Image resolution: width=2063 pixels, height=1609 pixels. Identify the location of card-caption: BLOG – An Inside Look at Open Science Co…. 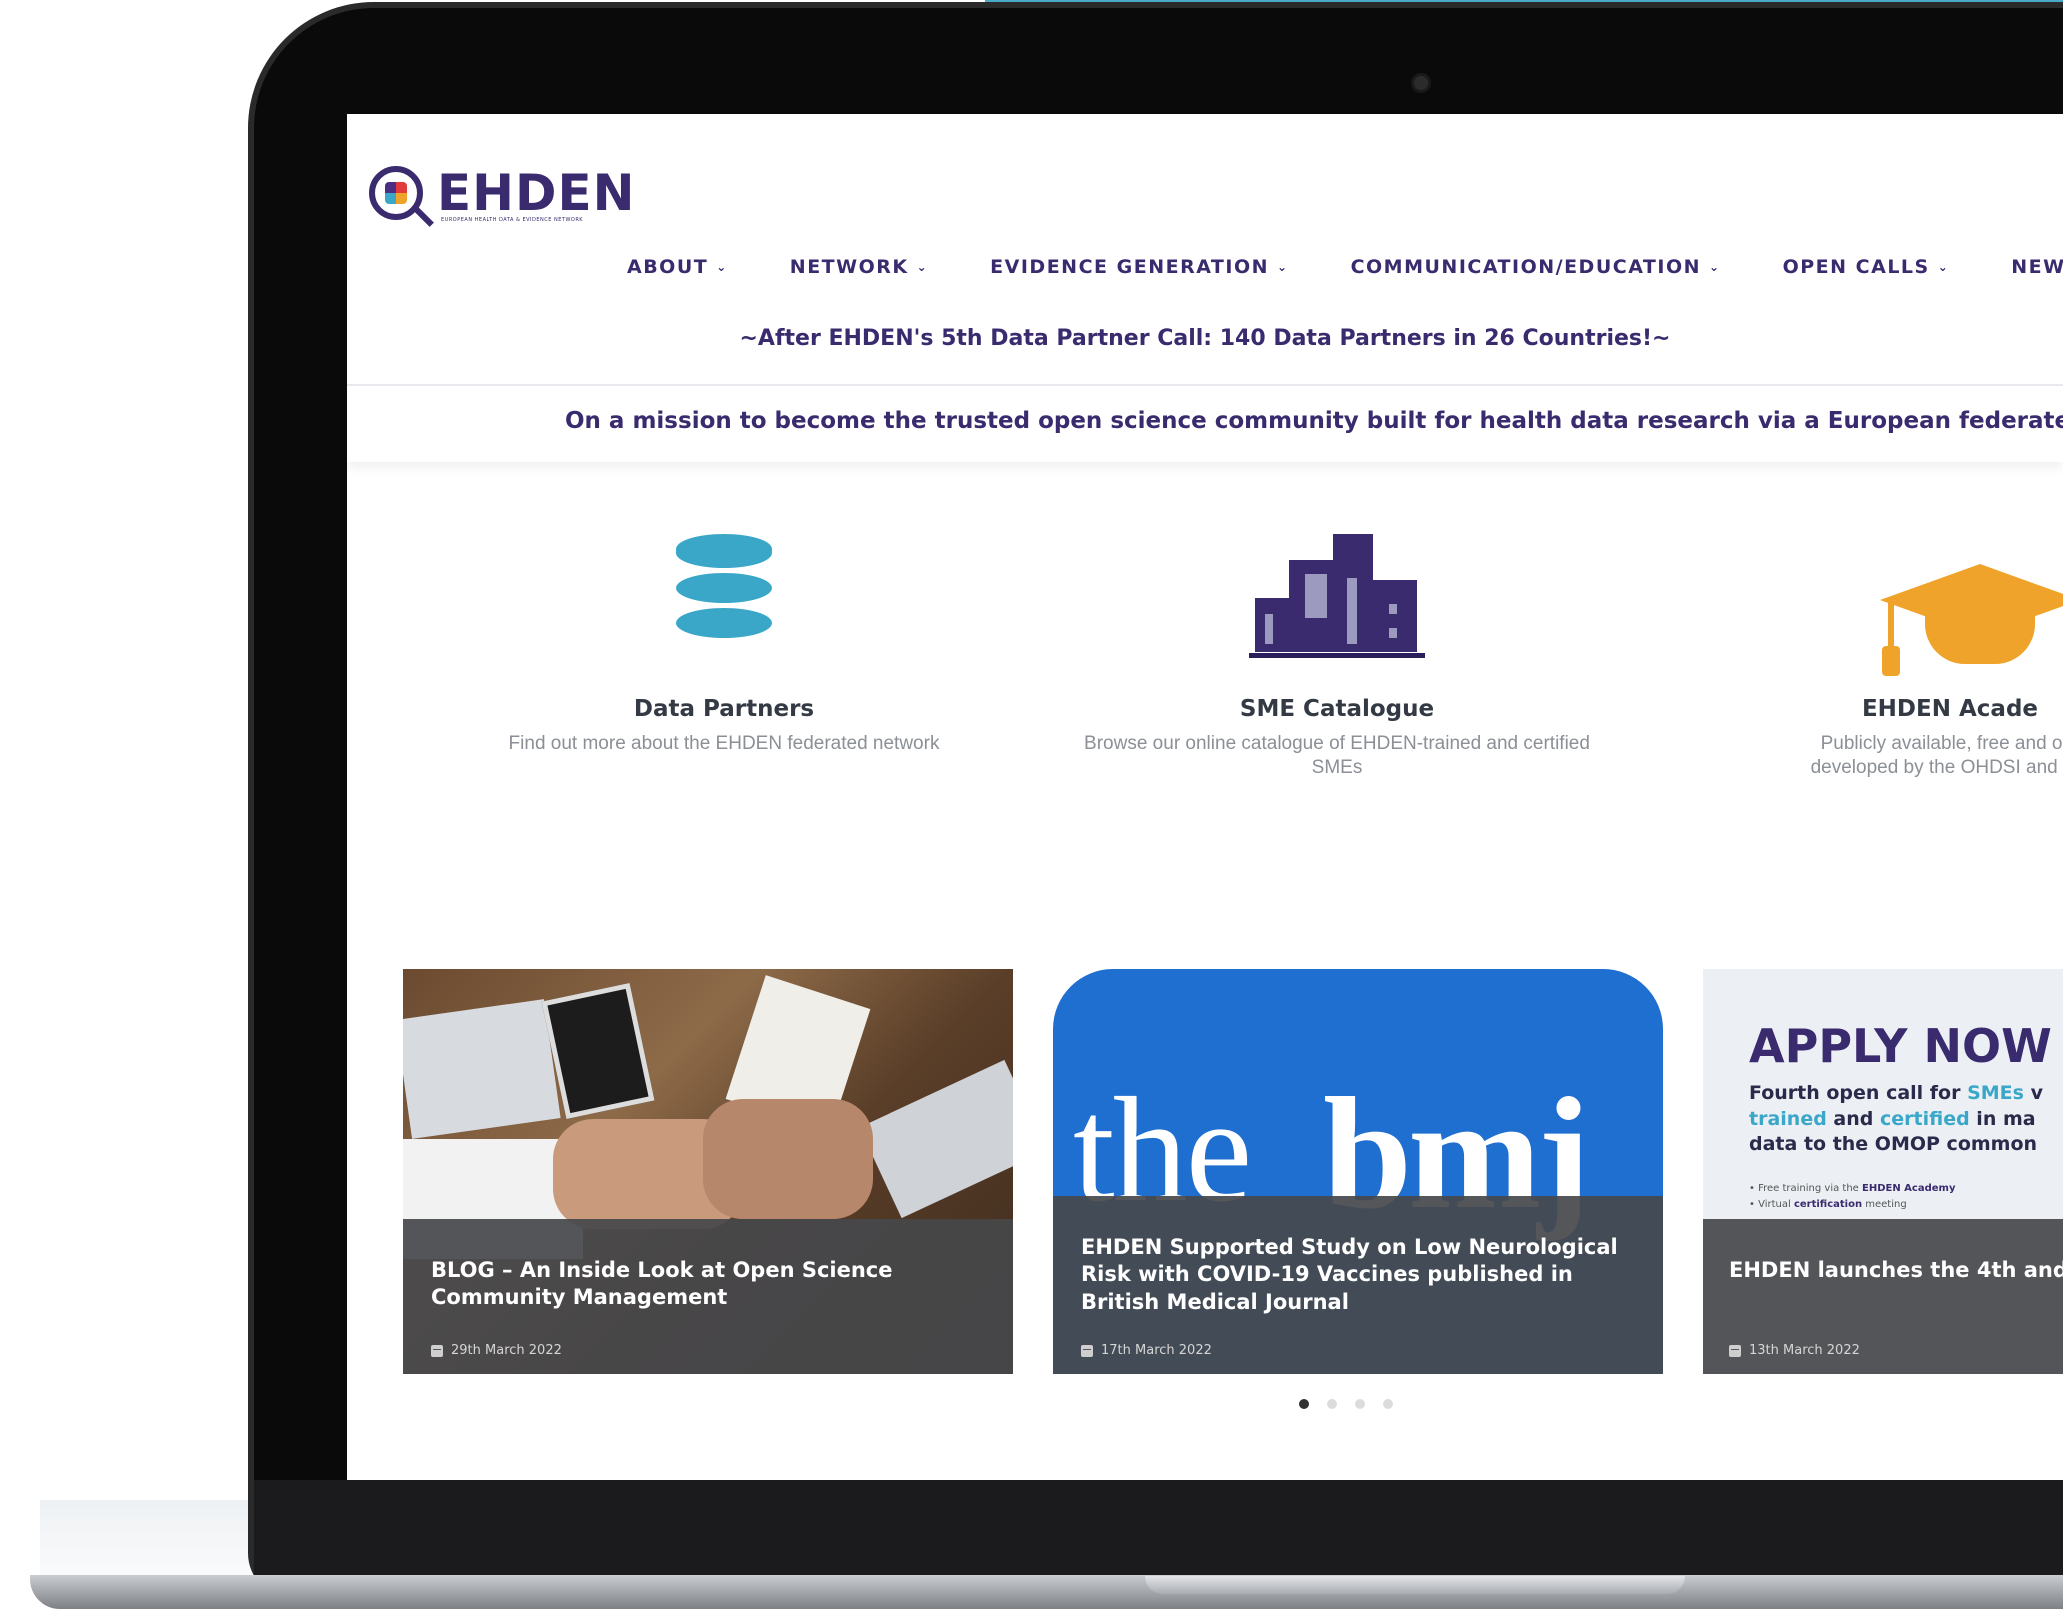
(708, 1296).